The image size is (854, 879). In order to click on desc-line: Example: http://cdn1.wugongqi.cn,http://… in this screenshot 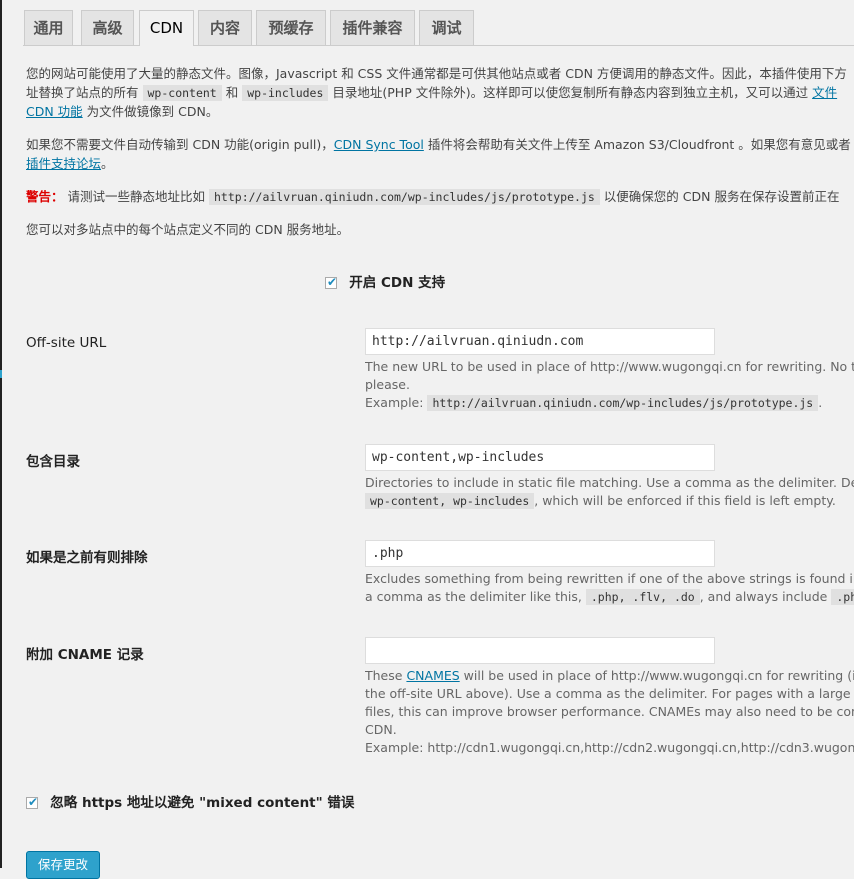, I will do `click(609, 747)`.